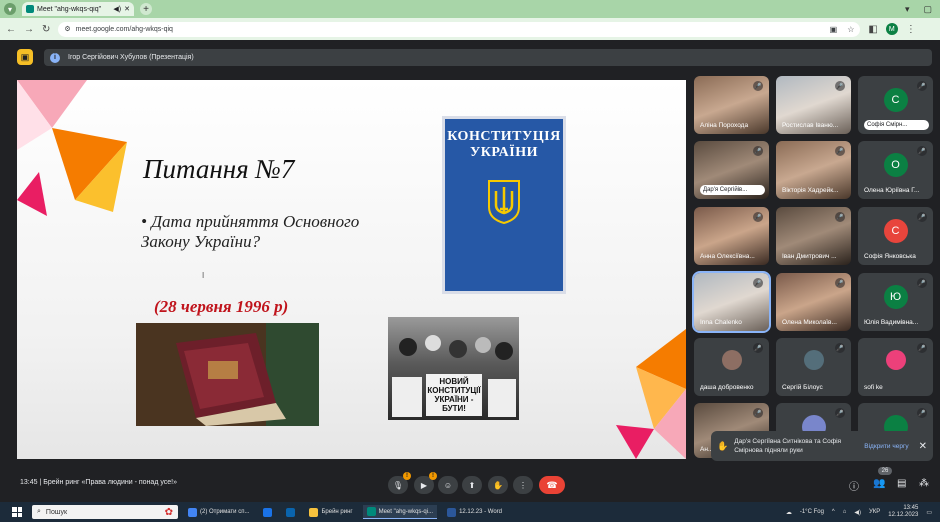 This screenshot has height=522, width=940. What do you see at coordinates (731, 302) in the screenshot?
I see `participant-tile: 🎤 Inna Chalenko` at bounding box center [731, 302].